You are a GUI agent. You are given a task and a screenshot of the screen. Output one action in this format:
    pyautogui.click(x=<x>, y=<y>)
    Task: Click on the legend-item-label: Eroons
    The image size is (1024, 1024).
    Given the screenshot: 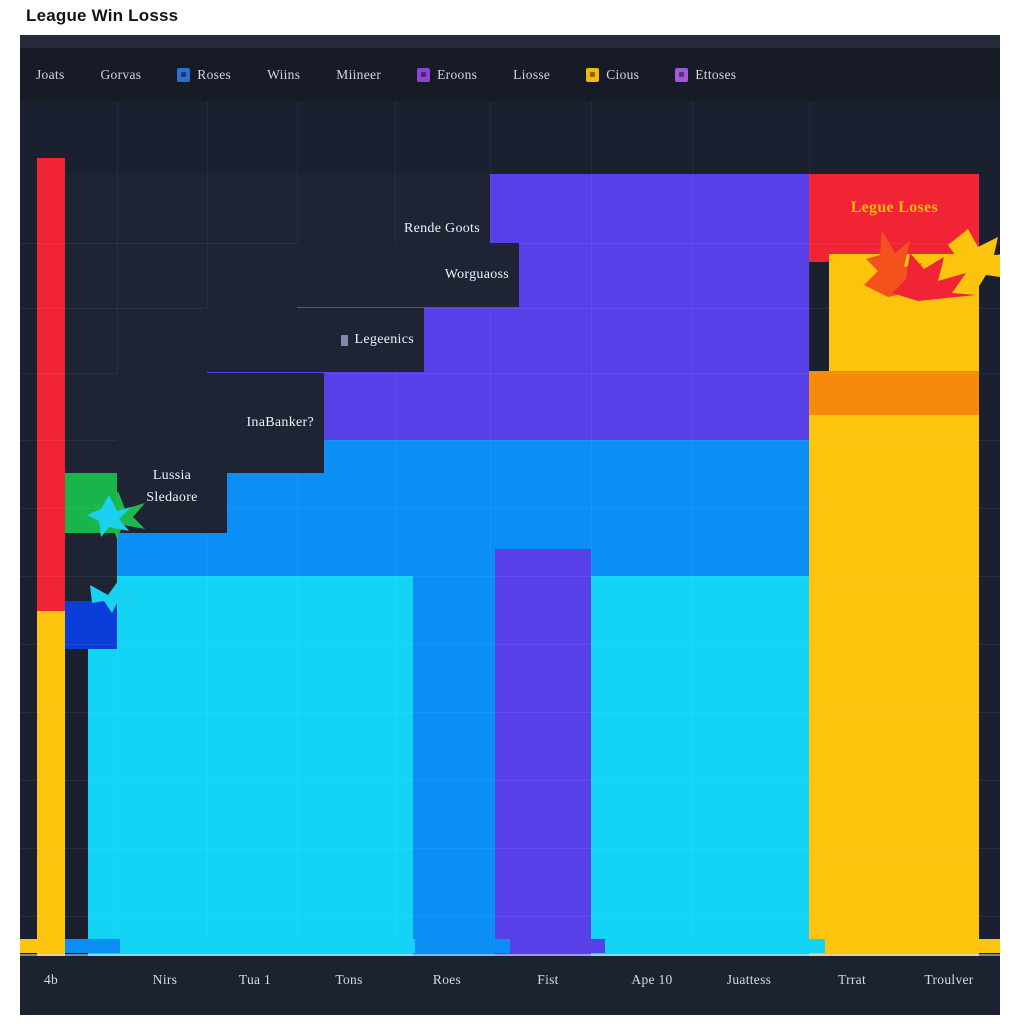 What is the action you would take?
    pyautogui.click(x=457, y=74)
    